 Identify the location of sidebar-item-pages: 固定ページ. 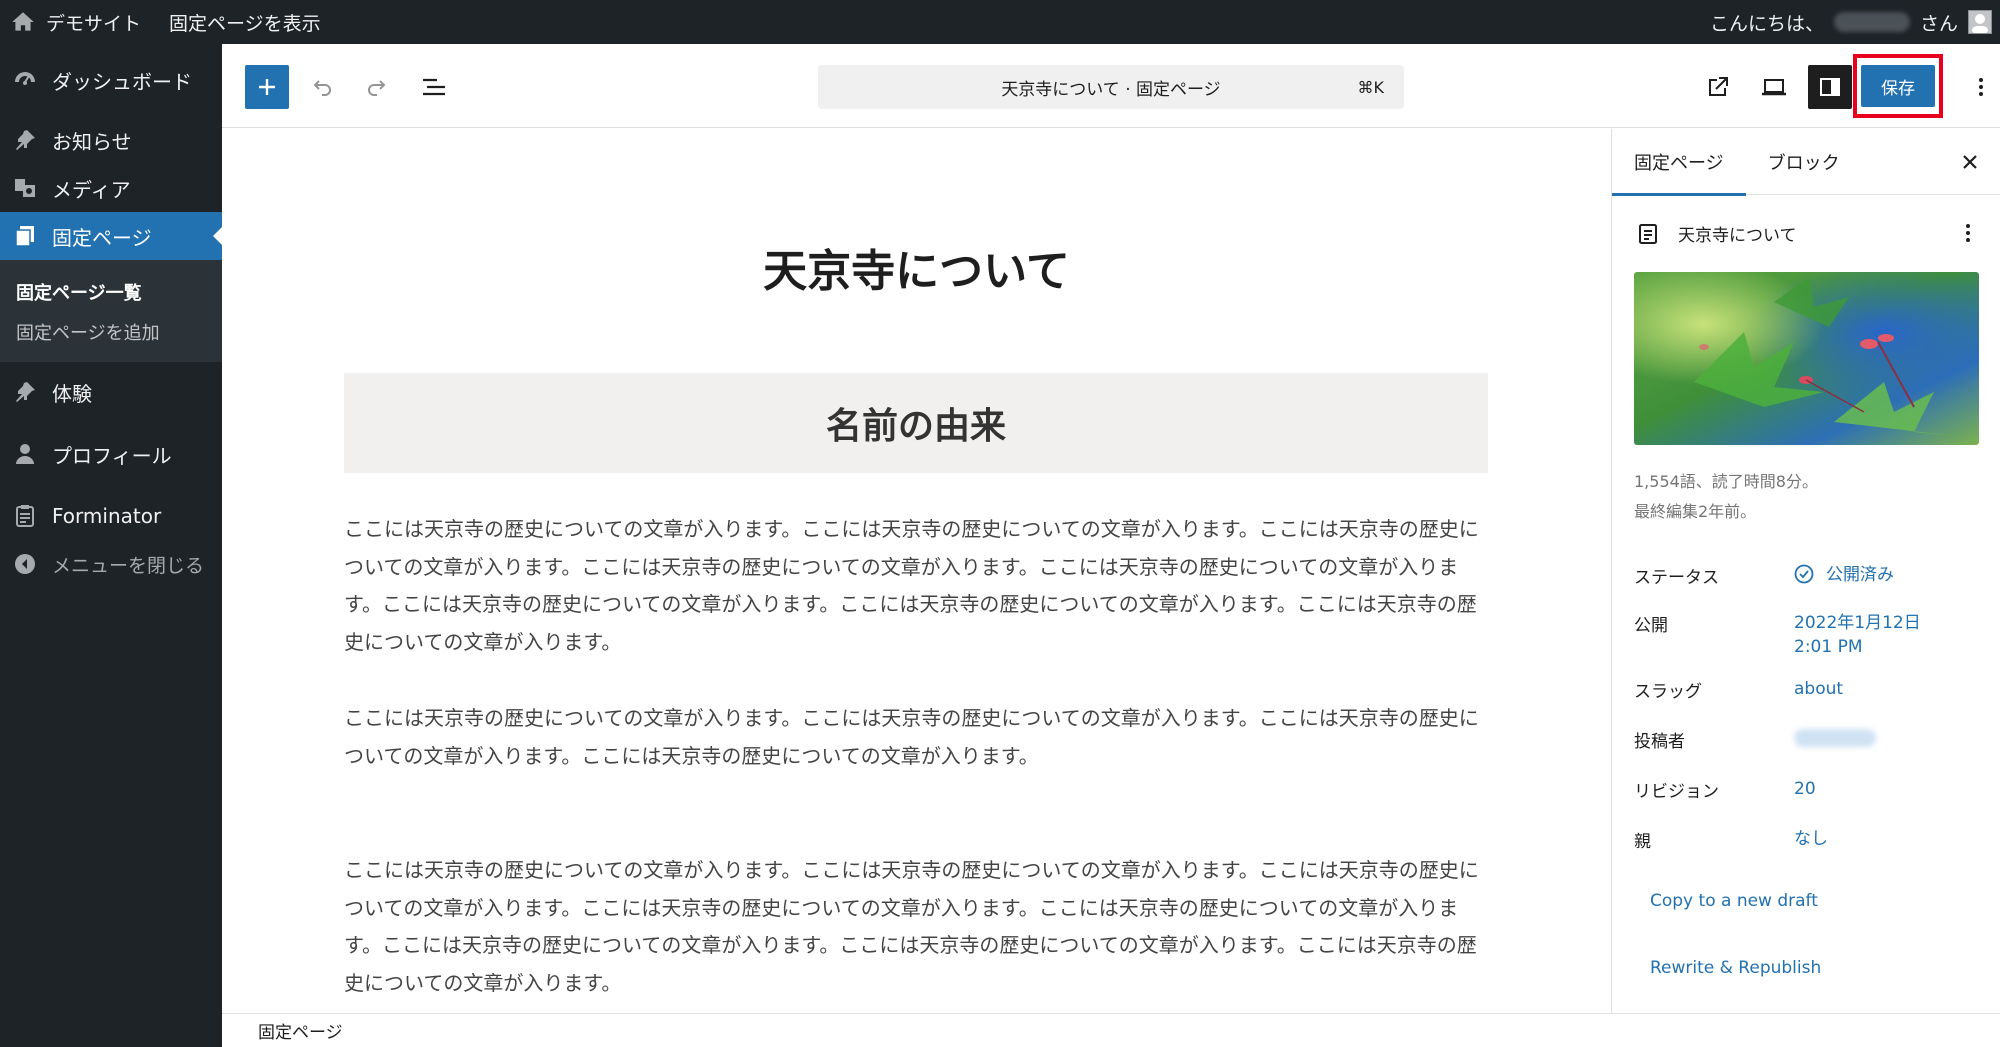
(111, 236).